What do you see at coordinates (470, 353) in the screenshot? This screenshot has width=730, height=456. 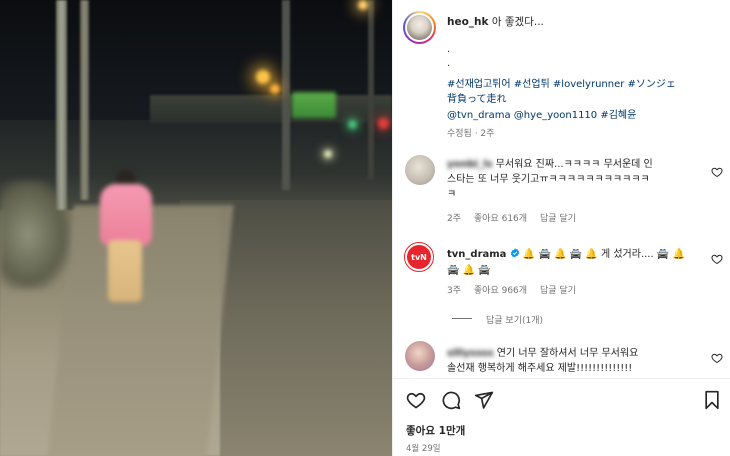 I see `comment-username: slllyssss` at bounding box center [470, 353].